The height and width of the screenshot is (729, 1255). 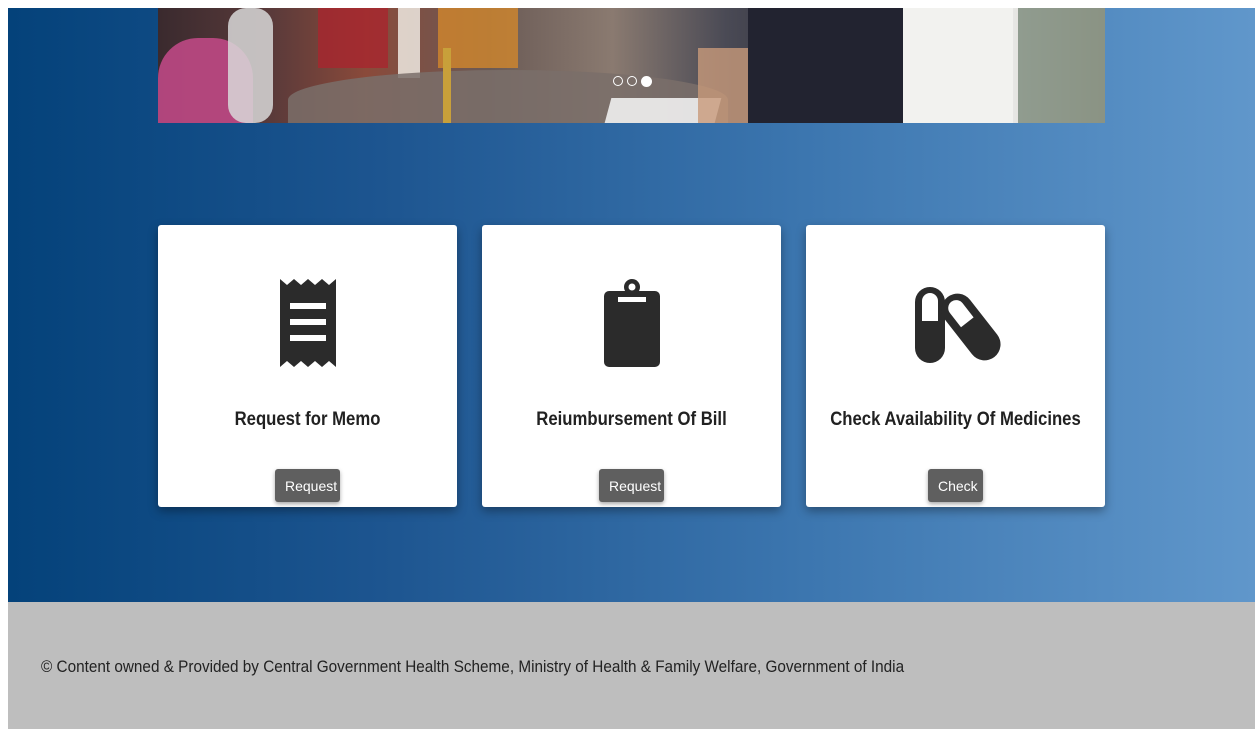 What do you see at coordinates (631, 419) in the screenshot?
I see `card-title: Reiumbursement Of Bill` at bounding box center [631, 419].